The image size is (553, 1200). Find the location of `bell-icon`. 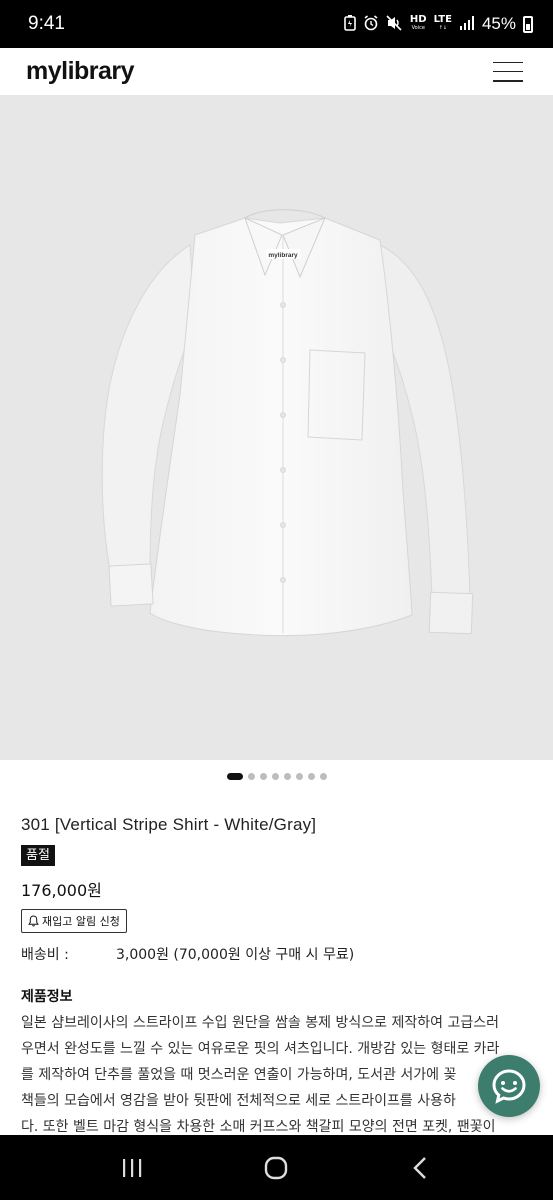

bell-icon is located at coordinates (33, 921).